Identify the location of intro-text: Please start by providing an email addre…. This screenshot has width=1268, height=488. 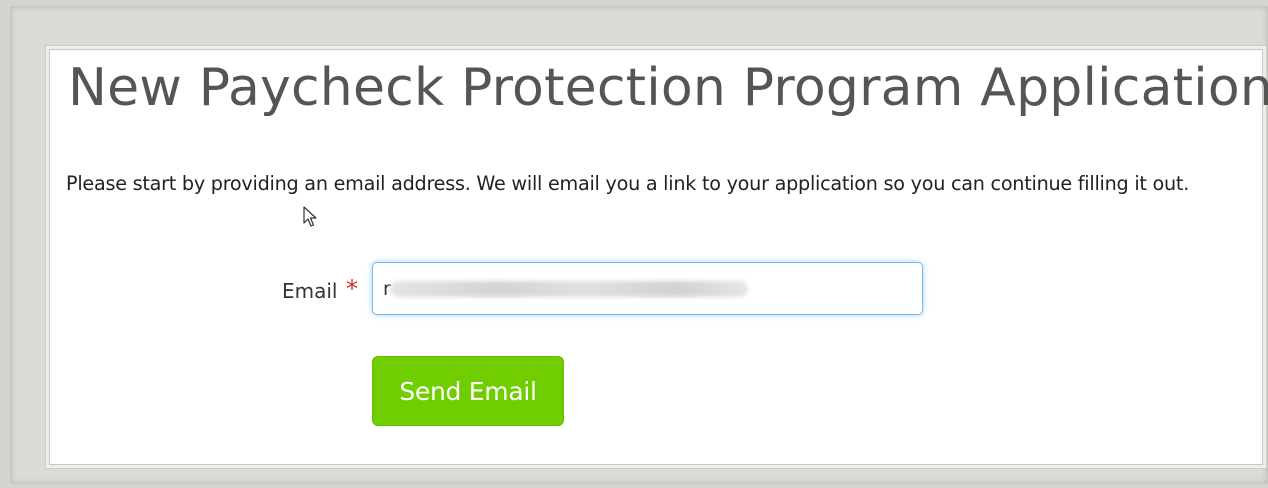
(628, 183).